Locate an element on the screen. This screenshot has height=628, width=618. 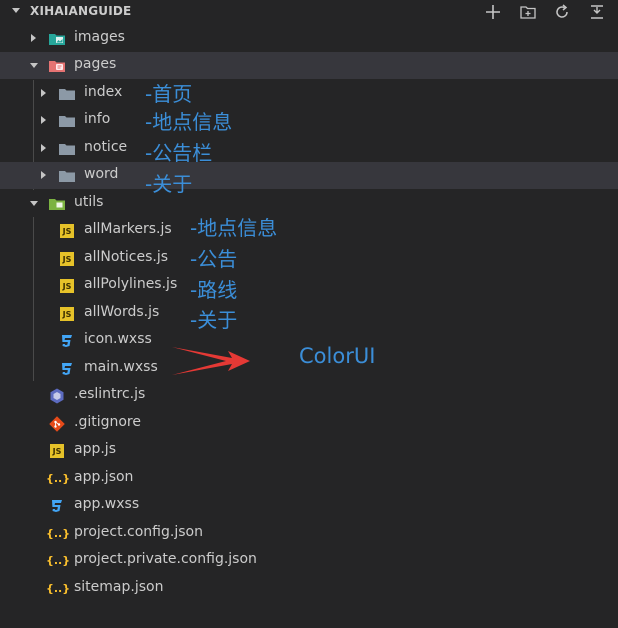
tree-item-label: sitemap.json is located at coordinates (119, 587).